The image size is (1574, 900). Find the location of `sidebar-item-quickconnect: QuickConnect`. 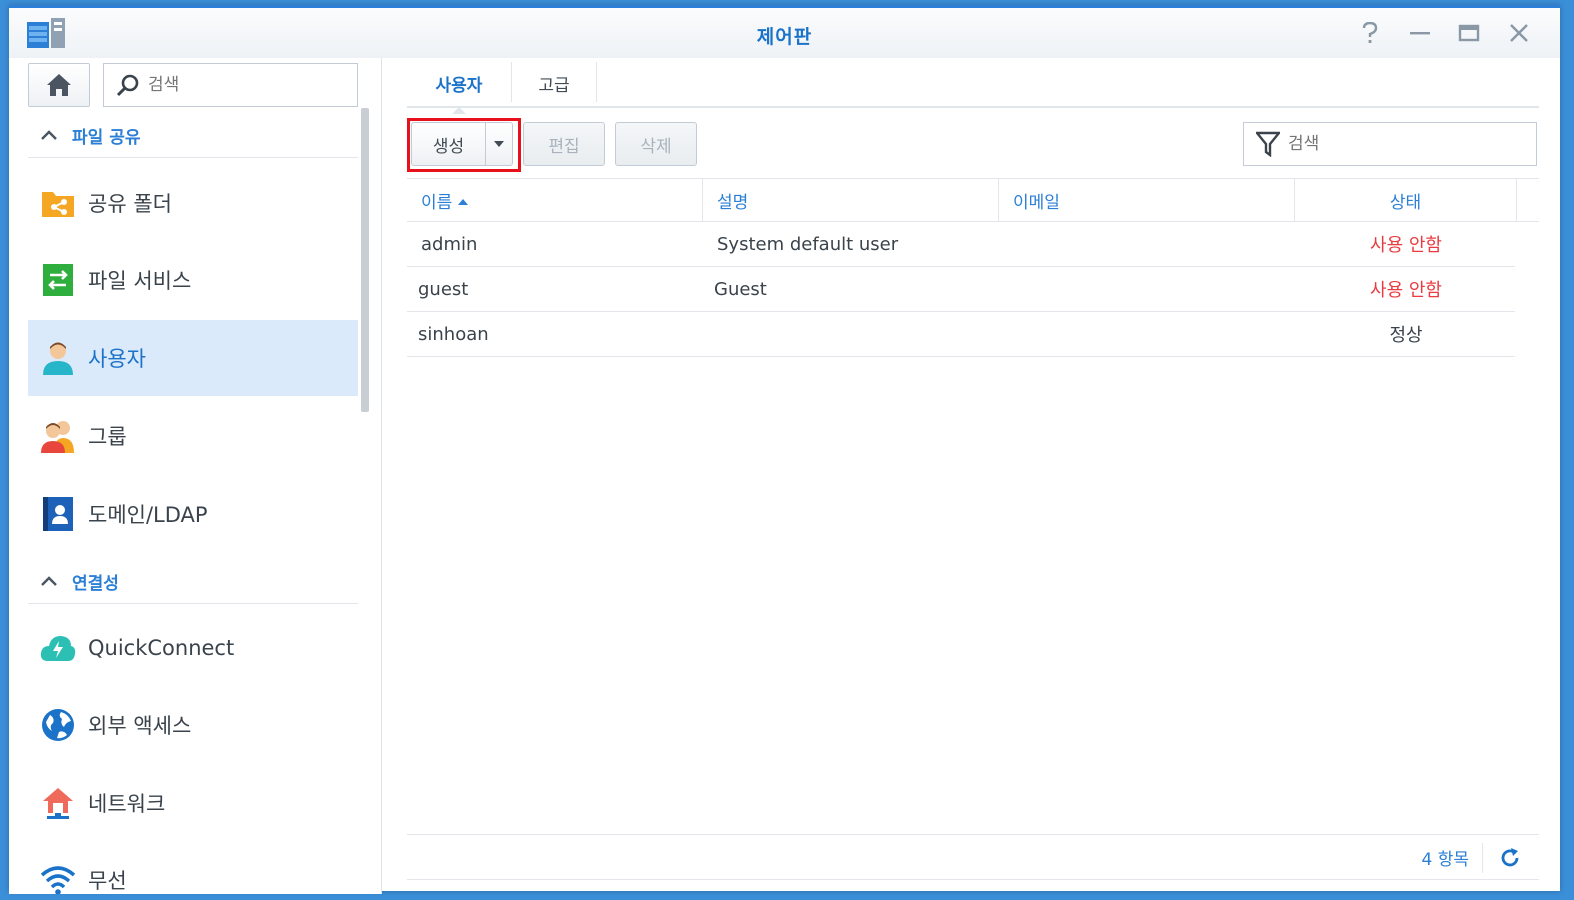

sidebar-item-quickconnect: QuickConnect is located at coordinates (193, 648).